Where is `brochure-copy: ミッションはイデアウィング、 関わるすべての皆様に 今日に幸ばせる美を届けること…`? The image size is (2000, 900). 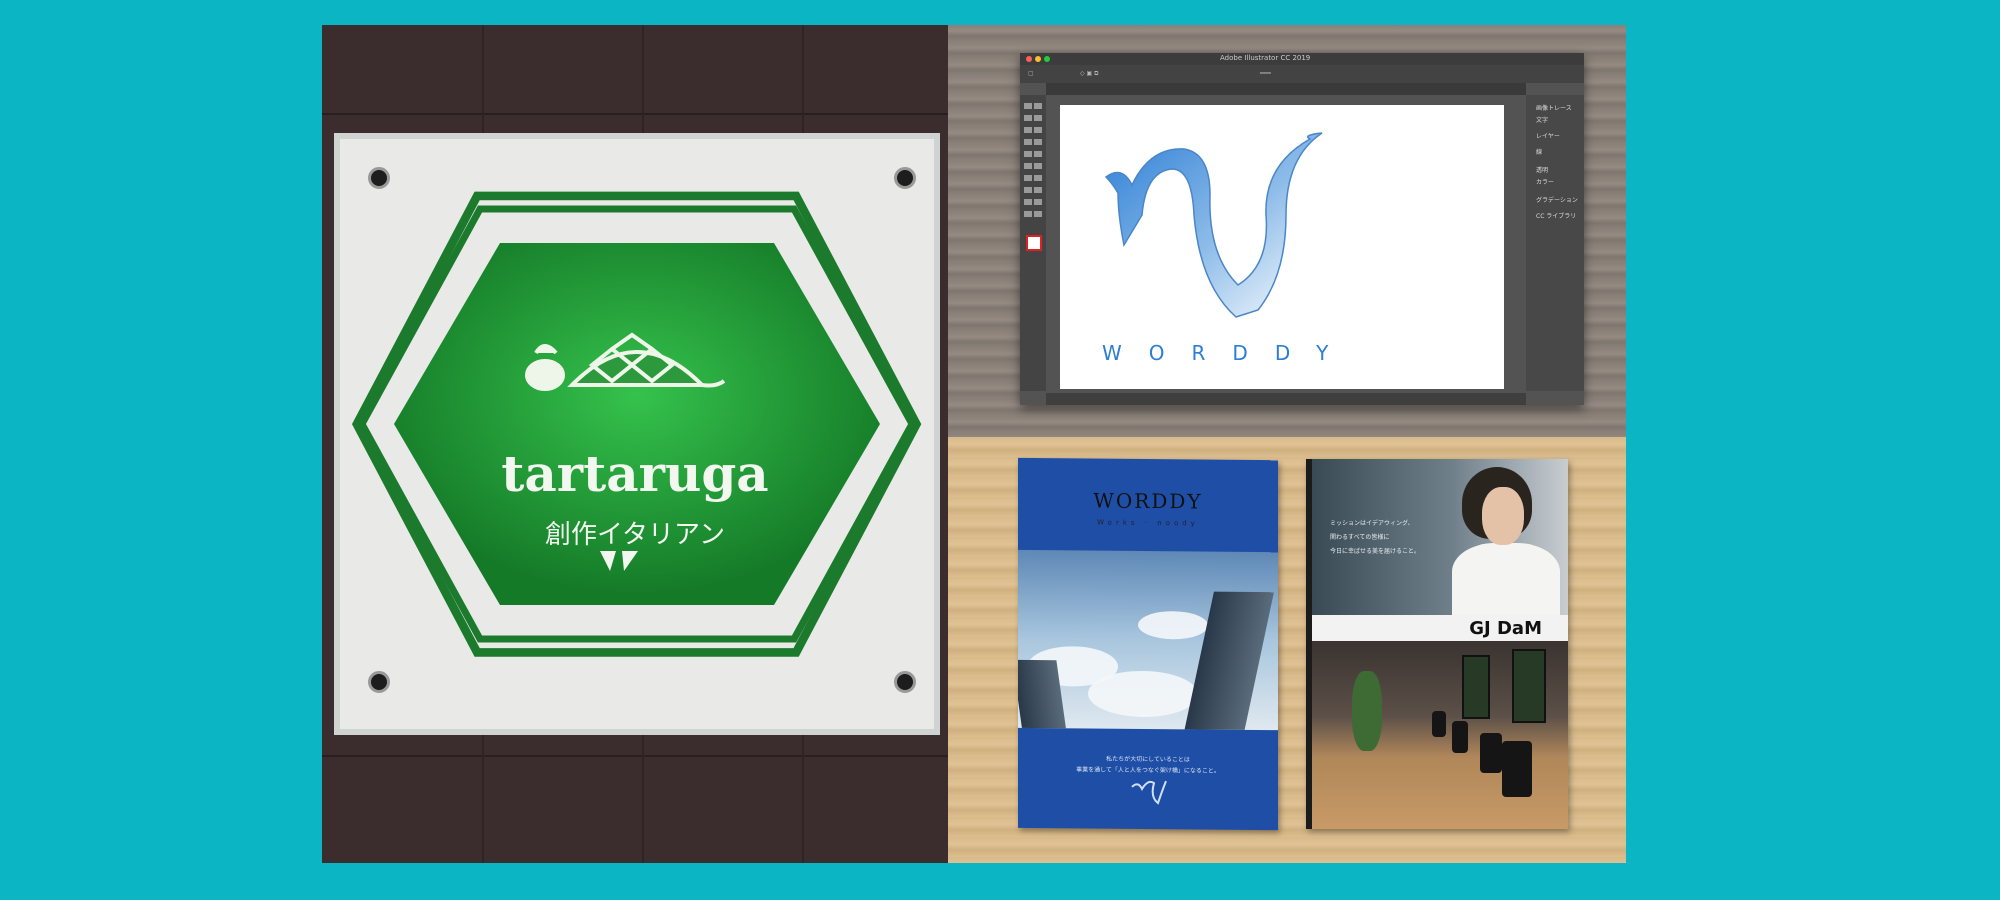 brochure-copy: ミッションはイデアウィング、 関わるすべての皆様に 今日に幸ばせる美を届けること… is located at coordinates (1375, 538).